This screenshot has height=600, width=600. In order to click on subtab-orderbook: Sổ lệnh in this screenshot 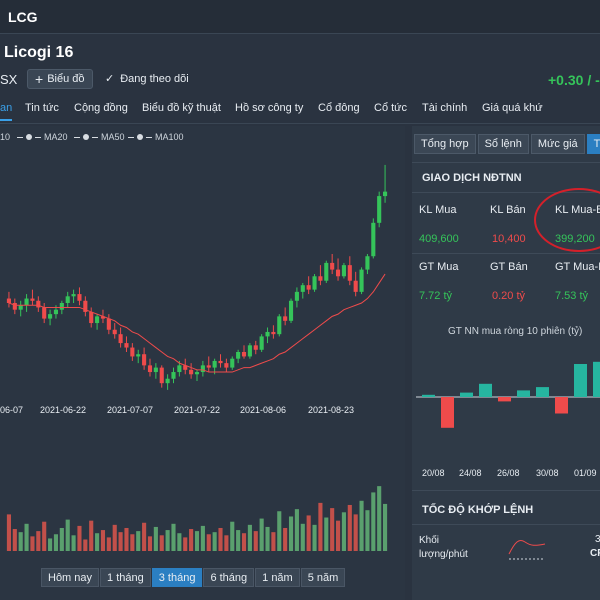, I will do `click(503, 144)`.